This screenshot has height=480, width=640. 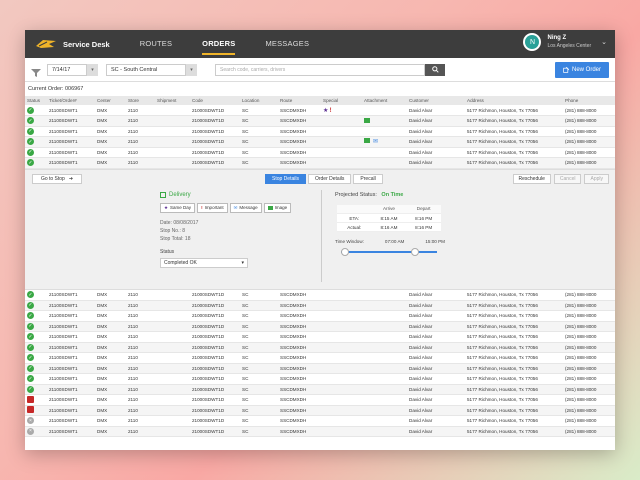 What do you see at coordinates (341, 100) in the screenshot?
I see `column-header: Special` at bounding box center [341, 100].